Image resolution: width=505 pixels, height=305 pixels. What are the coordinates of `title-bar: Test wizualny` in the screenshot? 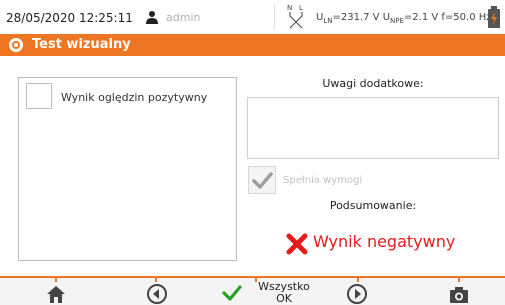 It's located at (252, 45).